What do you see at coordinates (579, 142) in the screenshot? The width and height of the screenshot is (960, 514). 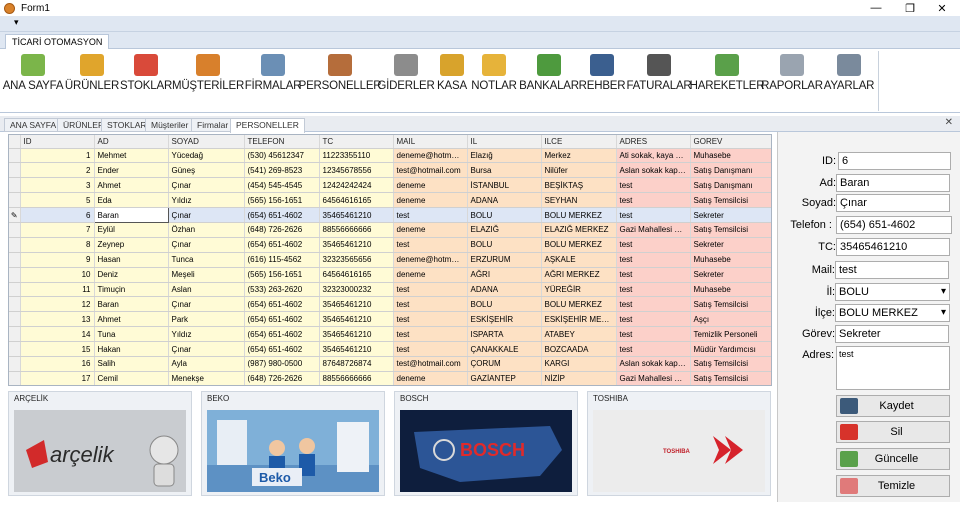 I see `grid-column-header: ILCE` at bounding box center [579, 142].